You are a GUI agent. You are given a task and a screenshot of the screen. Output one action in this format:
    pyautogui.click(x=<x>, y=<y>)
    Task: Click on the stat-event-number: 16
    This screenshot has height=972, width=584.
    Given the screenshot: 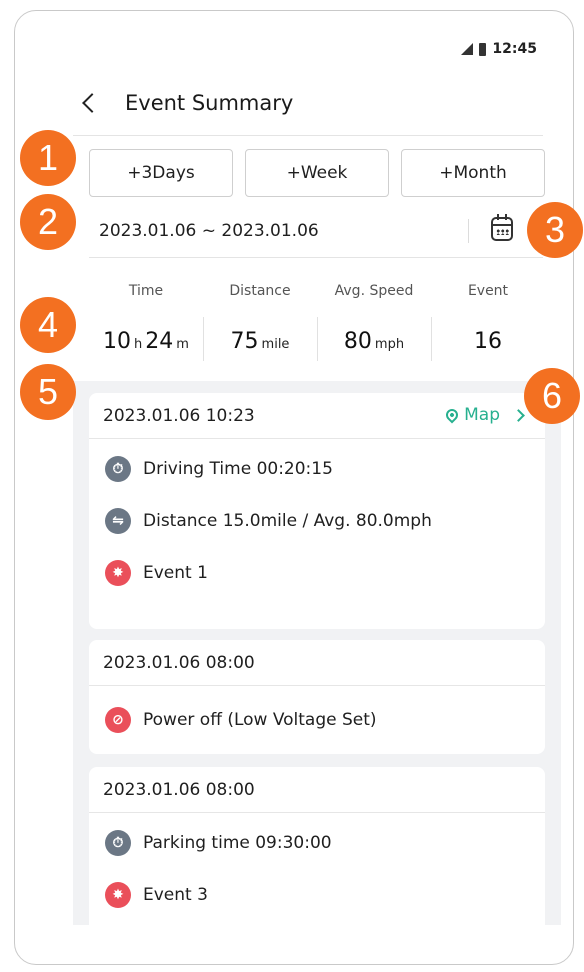 What is the action you would take?
    pyautogui.click(x=488, y=341)
    